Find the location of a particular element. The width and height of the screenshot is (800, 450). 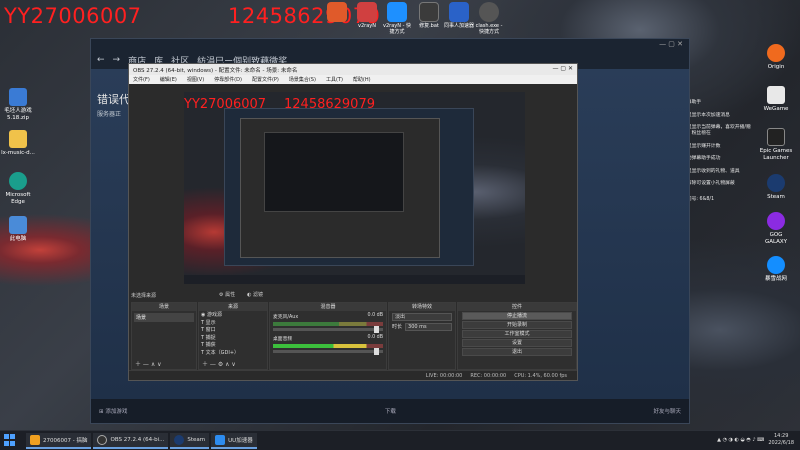

scene-item: 场景 is located at coordinates (164, 317).